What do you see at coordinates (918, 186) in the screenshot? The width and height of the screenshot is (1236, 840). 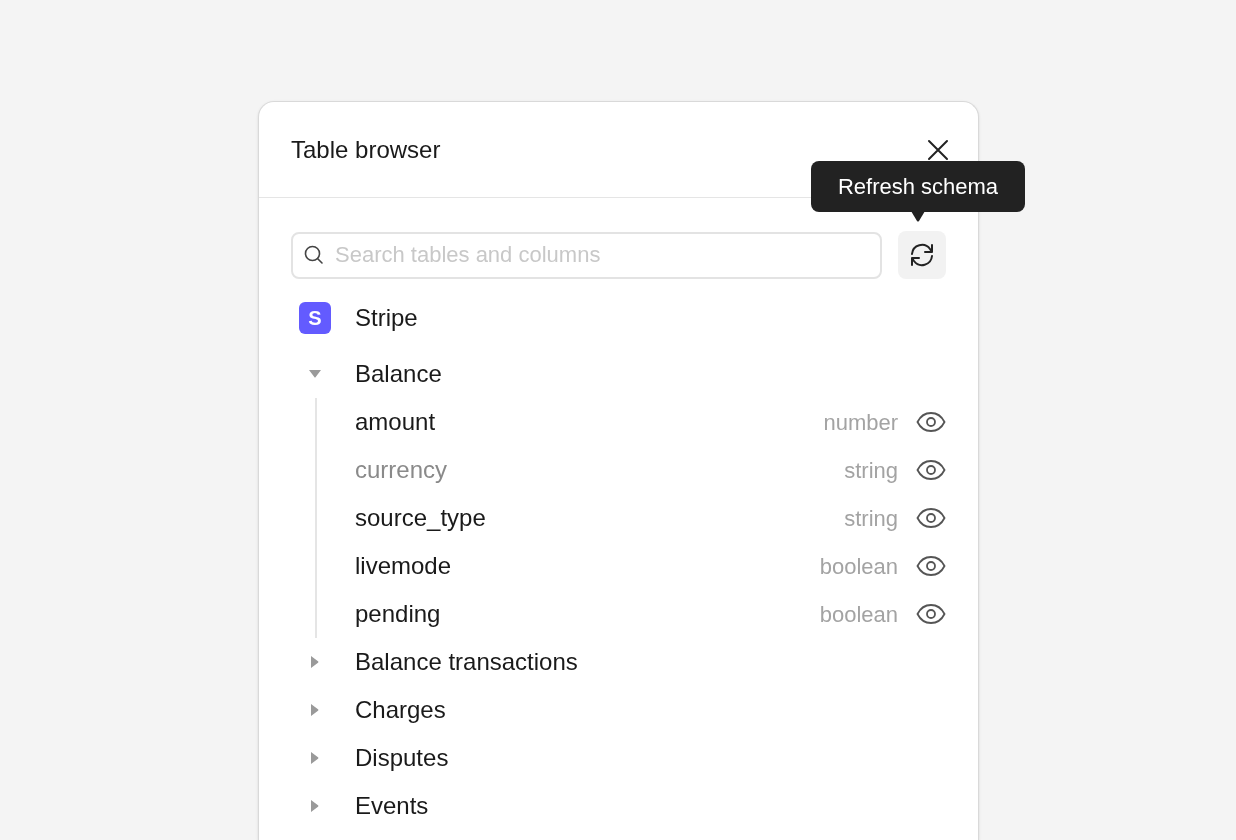 I see `tooltip: Refresh schema` at bounding box center [918, 186].